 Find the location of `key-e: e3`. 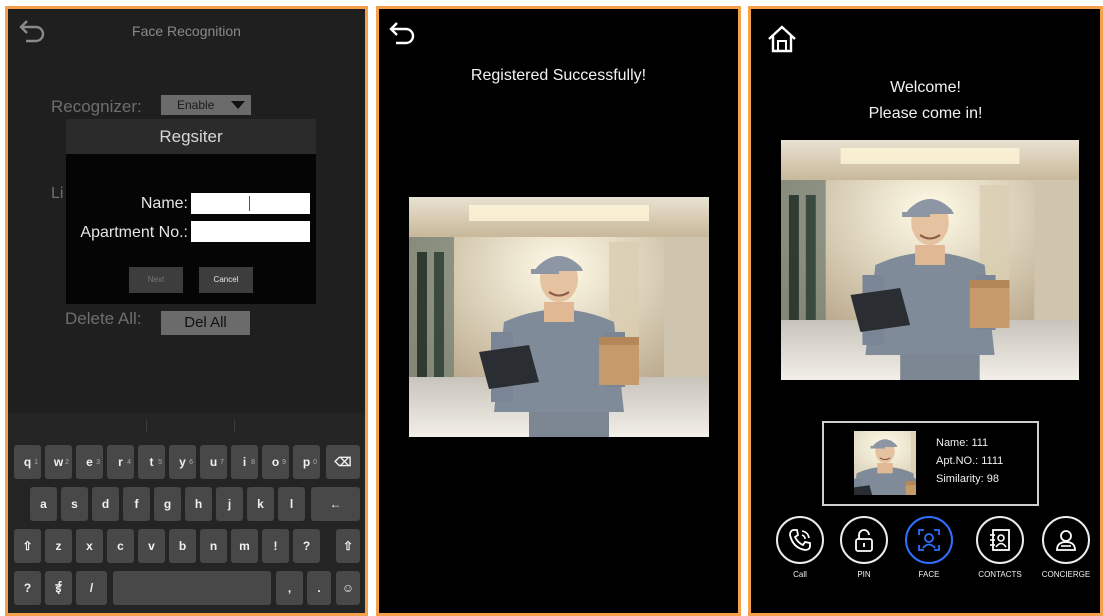

key-e: e3 is located at coordinates (89, 462).